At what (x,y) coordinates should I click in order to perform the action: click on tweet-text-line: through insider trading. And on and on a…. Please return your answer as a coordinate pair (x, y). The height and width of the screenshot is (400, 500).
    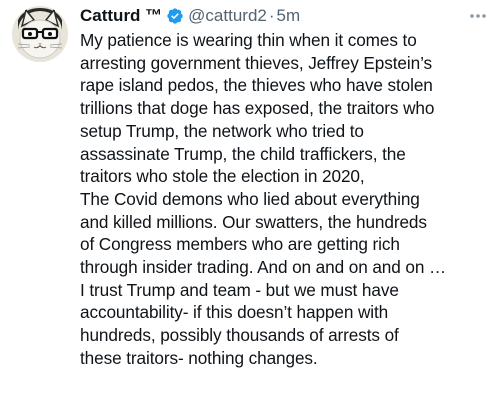
    Looking at the image, I should click on (263, 267).